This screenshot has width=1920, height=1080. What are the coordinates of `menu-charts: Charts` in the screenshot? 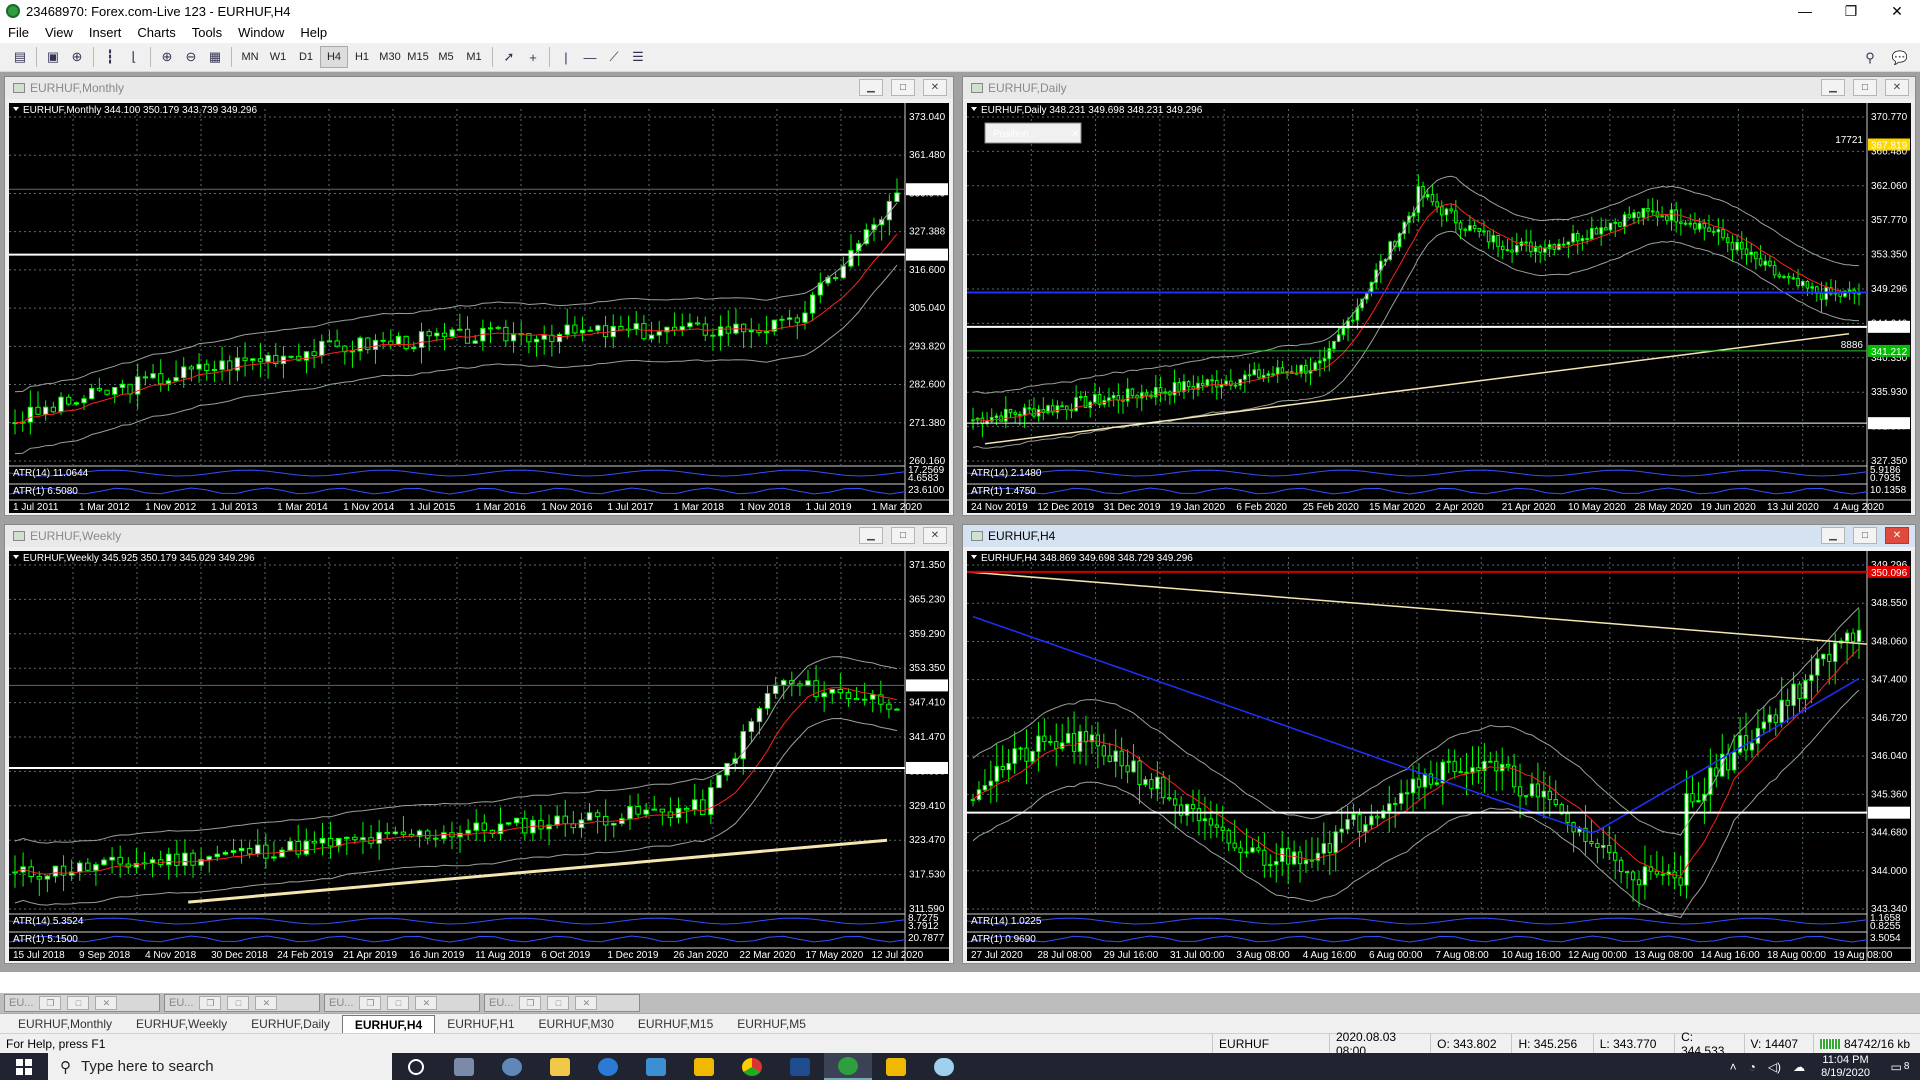 It's located at (156, 32).